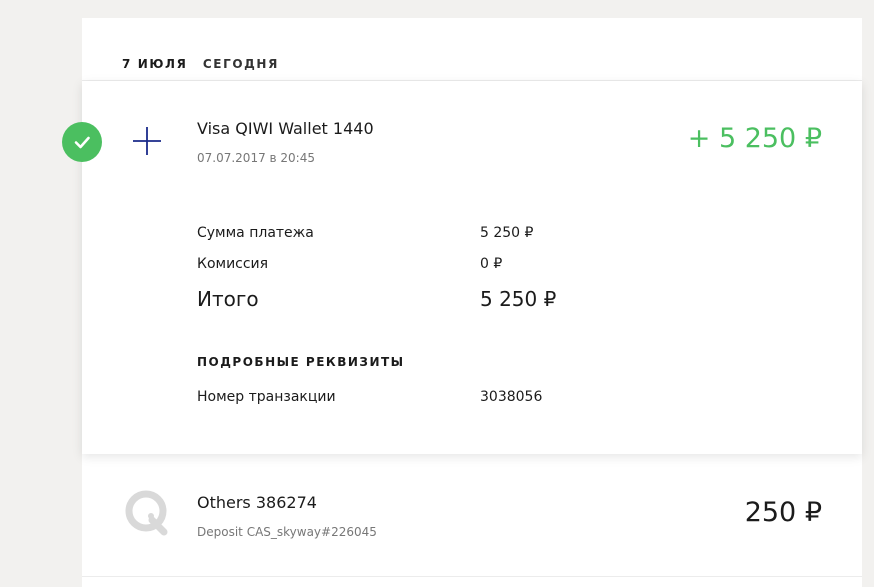  I want to click on total-value: 5 250 ₽, so click(518, 299).